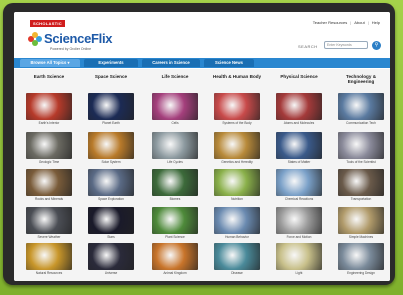  I want to click on topic-caption: Natural Resources, so click(49, 273).